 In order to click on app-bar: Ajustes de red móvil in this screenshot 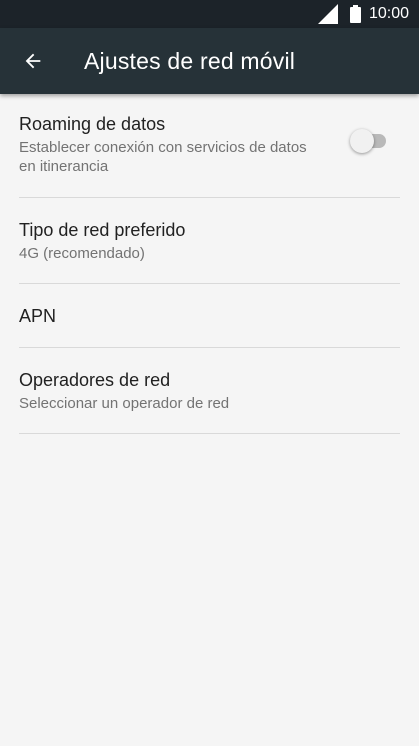, I will do `click(209, 61)`.